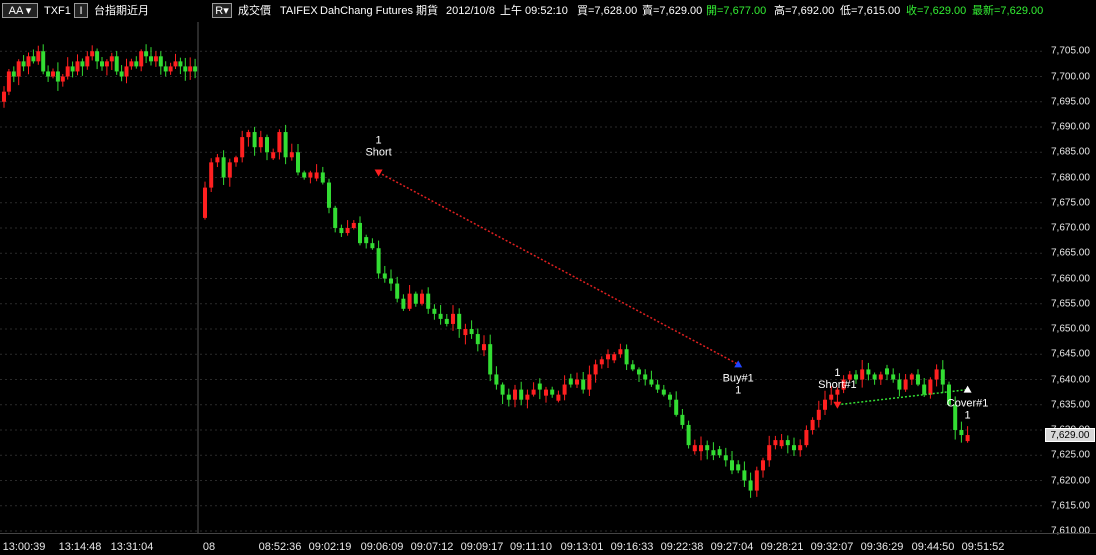 The width and height of the screenshot is (1096, 555). I want to click on x-tick-label: 09:09:17, so click(482, 547).